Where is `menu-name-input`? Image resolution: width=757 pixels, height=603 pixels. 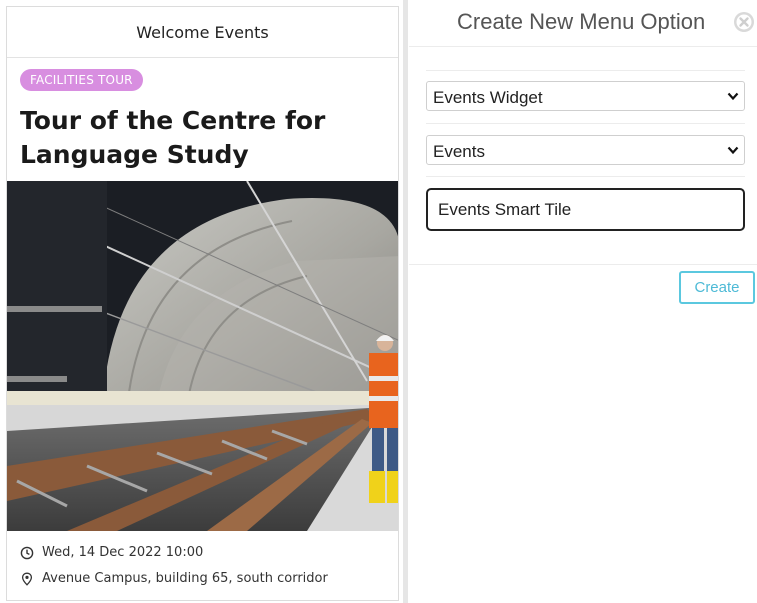 menu-name-input is located at coordinates (585, 209).